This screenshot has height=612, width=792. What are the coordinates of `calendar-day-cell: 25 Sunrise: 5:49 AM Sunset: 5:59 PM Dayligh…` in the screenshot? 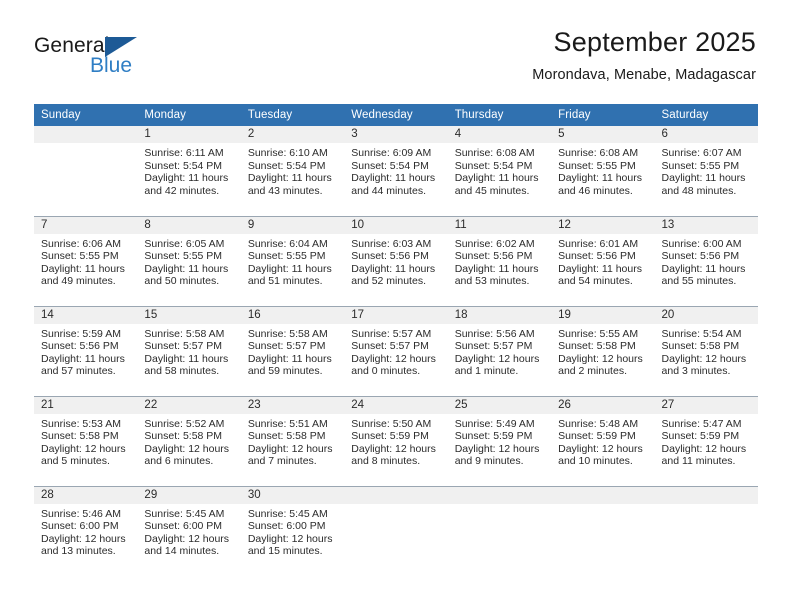 It's located at (499, 440).